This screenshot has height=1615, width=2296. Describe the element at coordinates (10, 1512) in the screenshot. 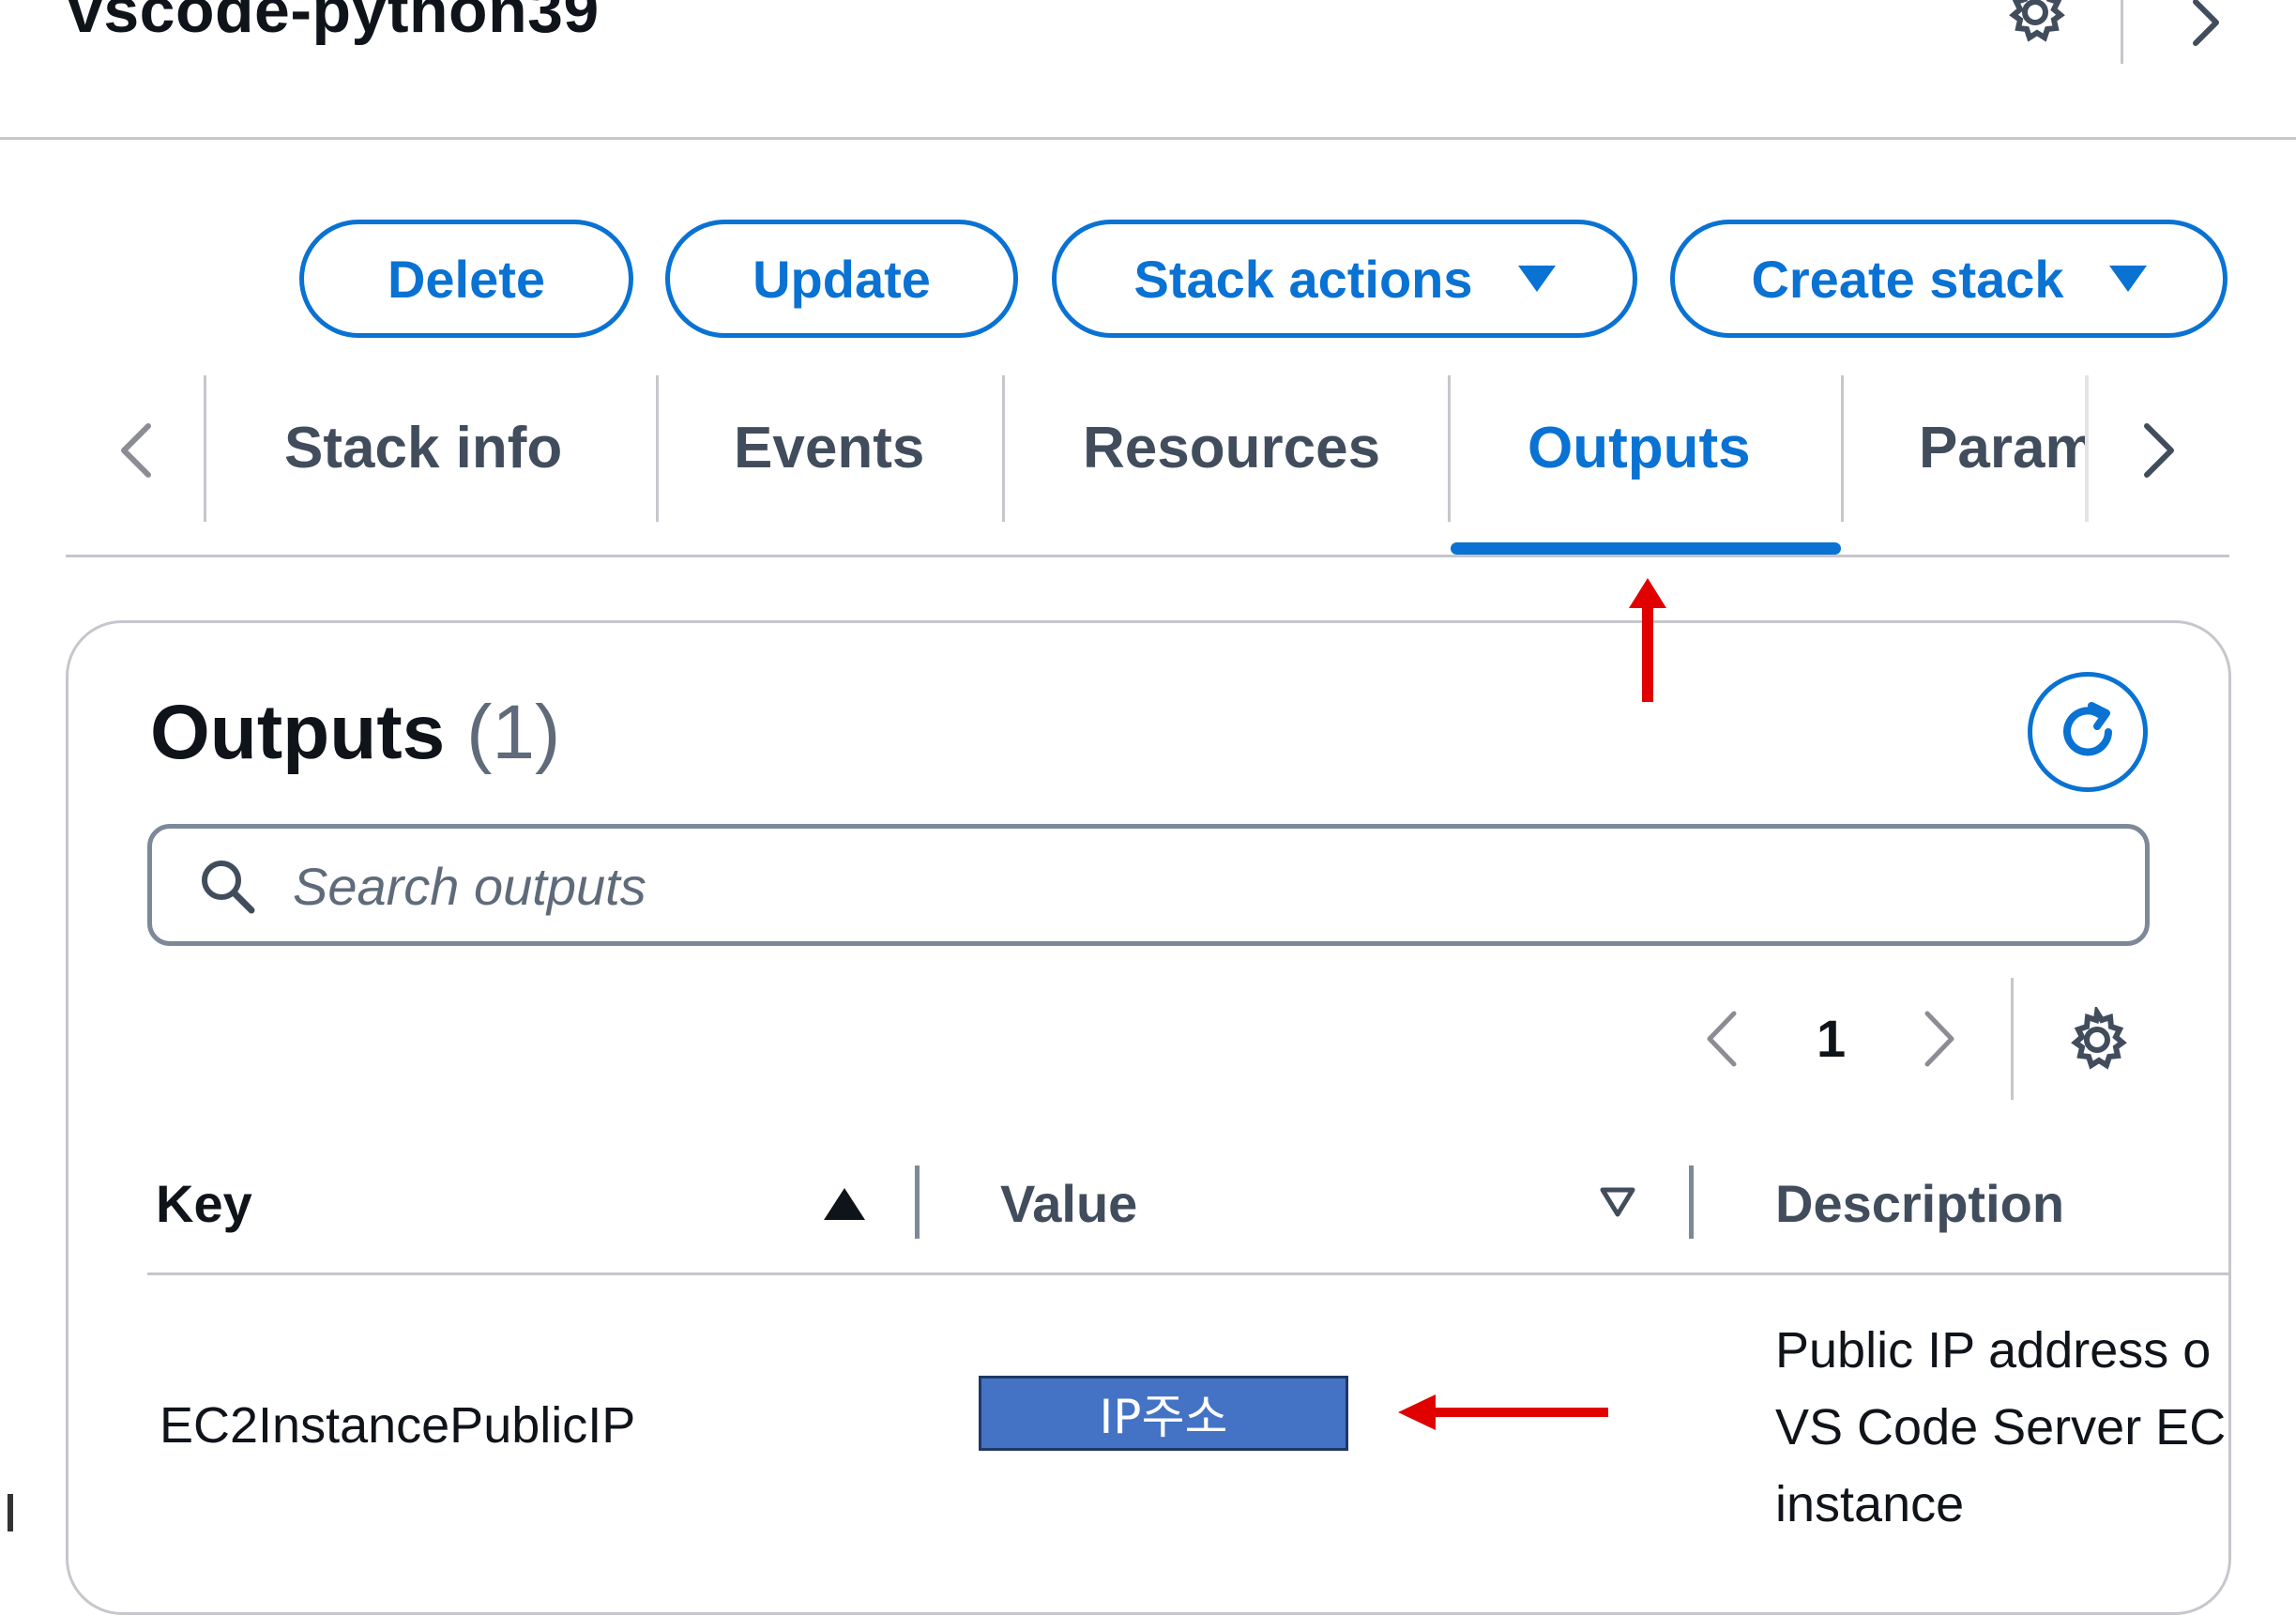

I see `edge-mark` at that location.